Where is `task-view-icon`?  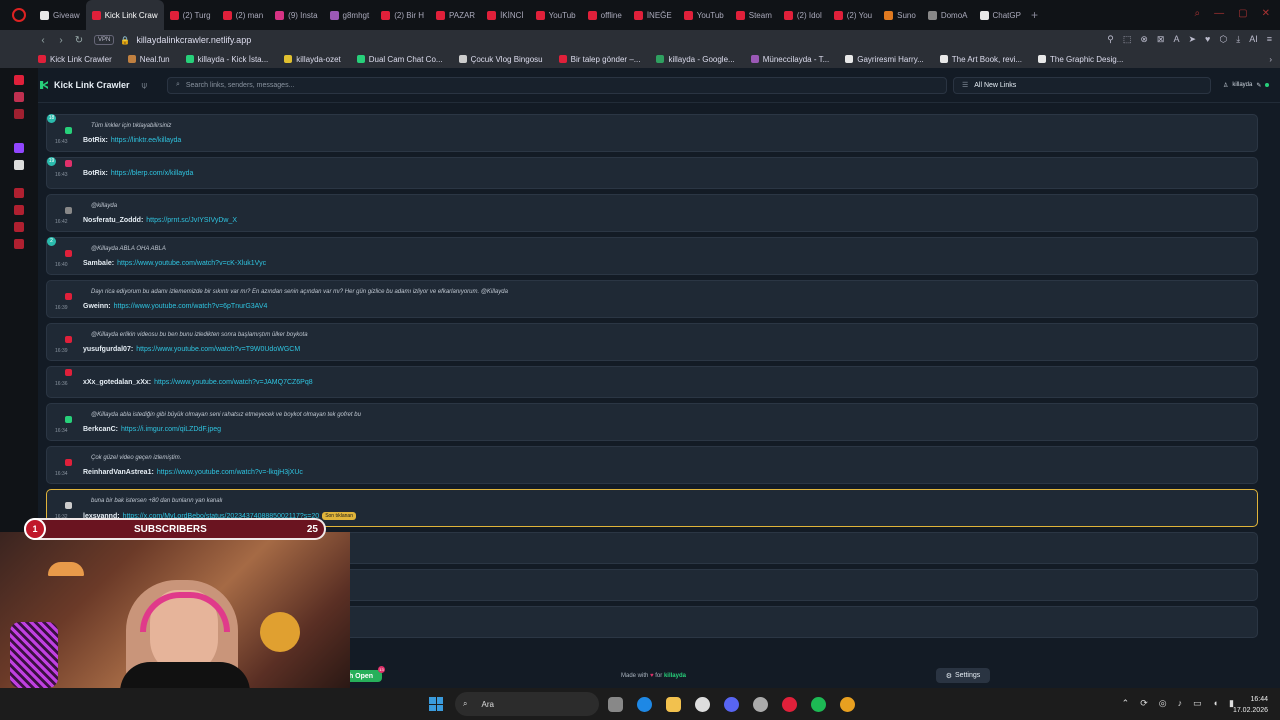 task-view-icon is located at coordinates (615, 704).